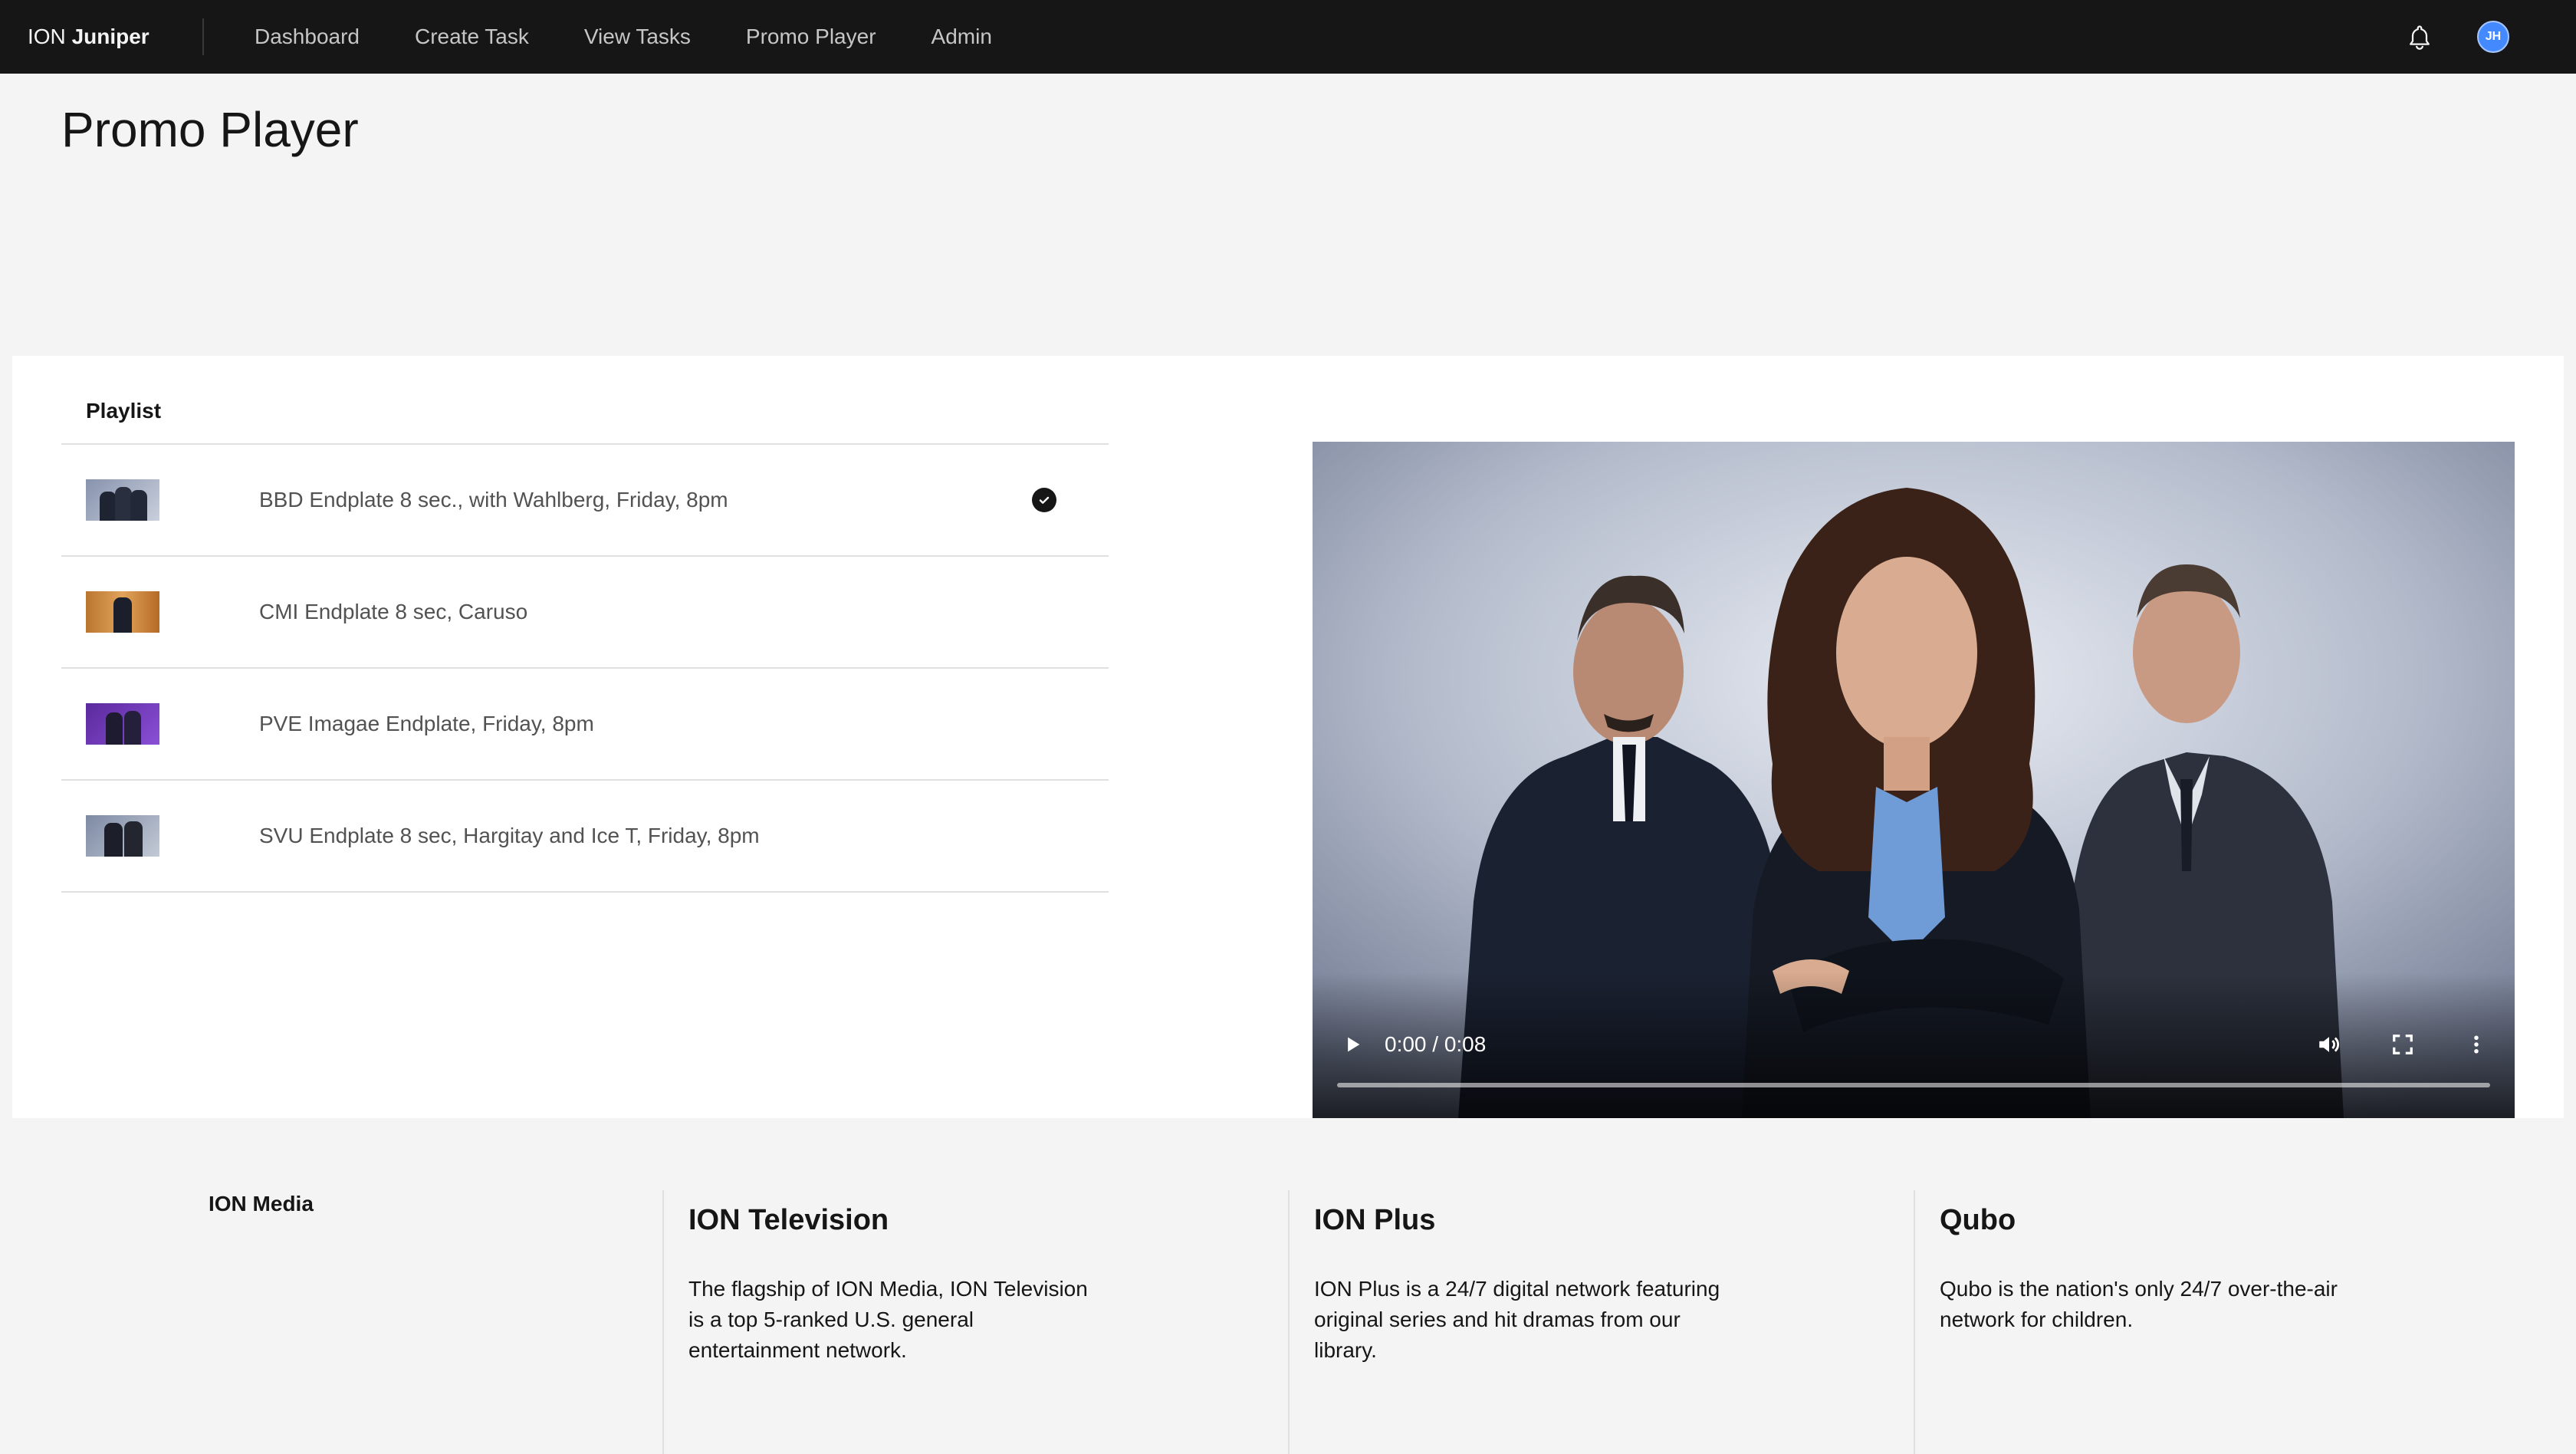  What do you see at coordinates (296, 37) in the screenshot?
I see `nav-dashboard: Dashboard` at bounding box center [296, 37].